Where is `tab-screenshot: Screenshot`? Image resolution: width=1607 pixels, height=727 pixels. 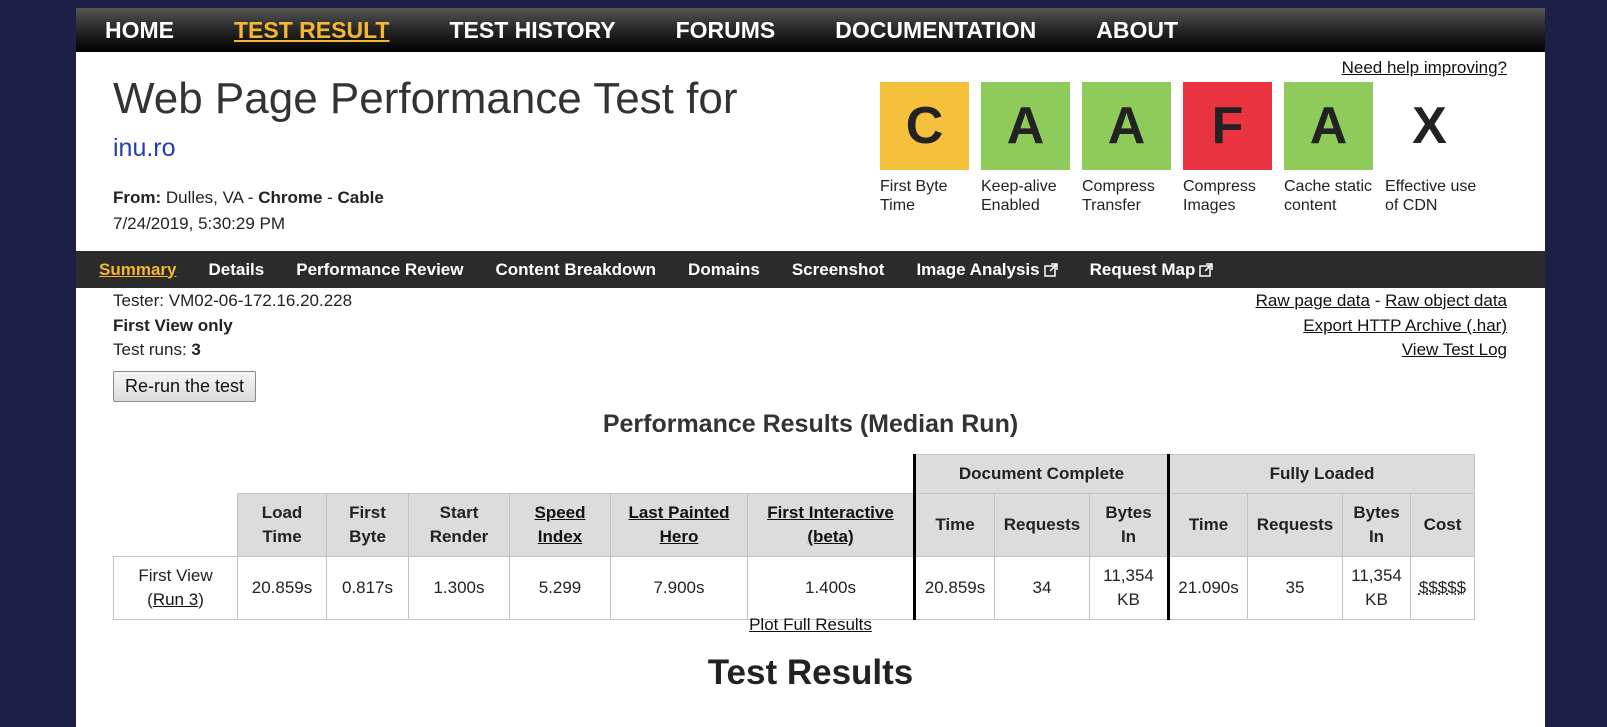
tab-screenshot: Screenshot is located at coordinates (838, 270).